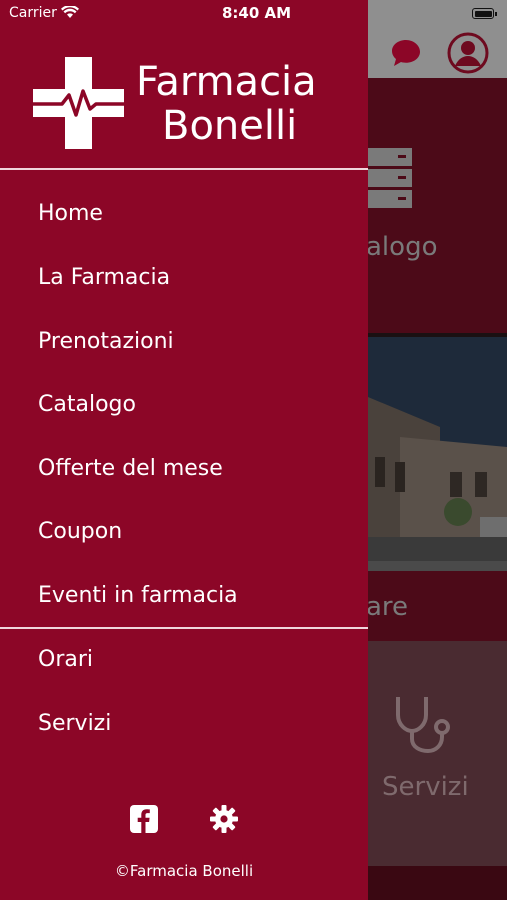 The image size is (507, 900). Describe the element at coordinates (87, 404) in the screenshot. I see `menu-item-catalogo: Catalogo` at that location.